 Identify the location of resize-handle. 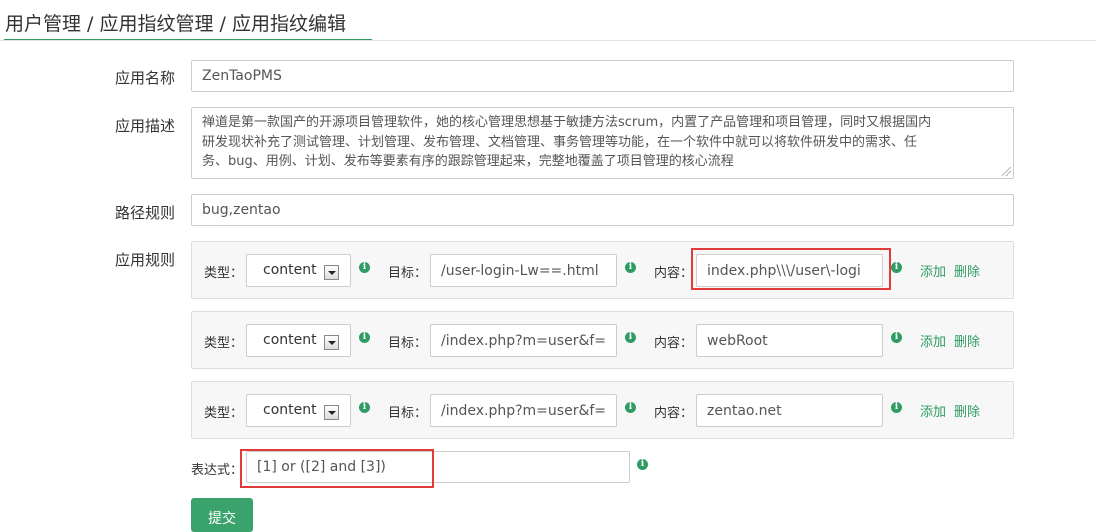
(1006, 171).